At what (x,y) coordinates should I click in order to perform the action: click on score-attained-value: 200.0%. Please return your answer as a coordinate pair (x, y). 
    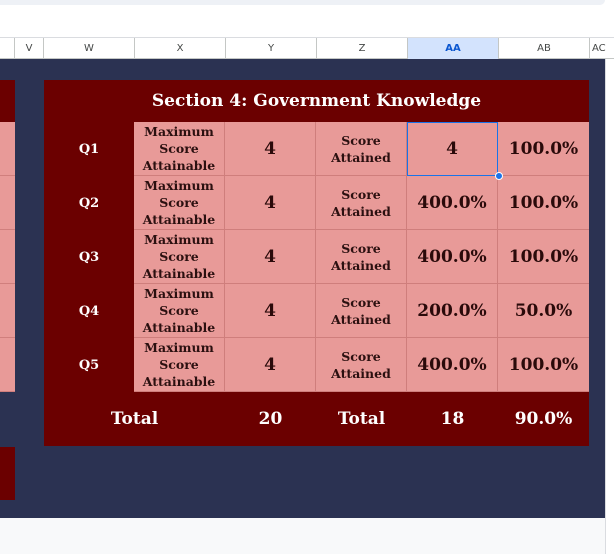
    Looking at the image, I should click on (452, 311).